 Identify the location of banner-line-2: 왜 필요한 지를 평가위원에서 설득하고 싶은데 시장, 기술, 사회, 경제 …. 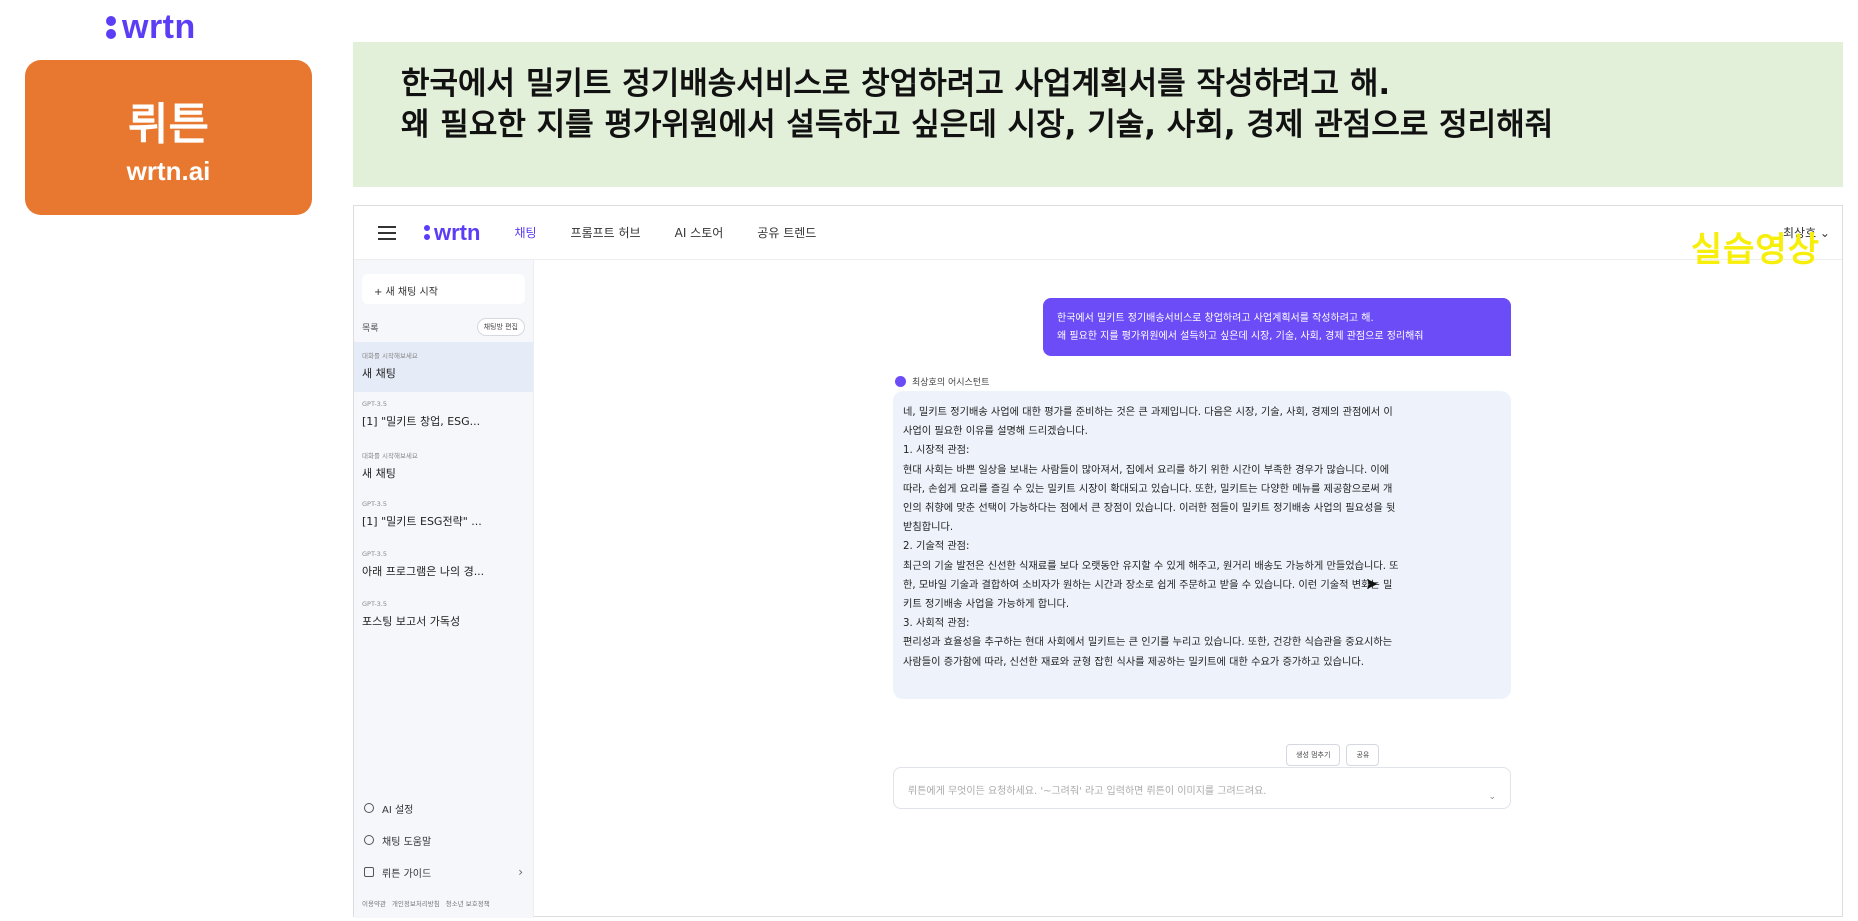
(977, 125).